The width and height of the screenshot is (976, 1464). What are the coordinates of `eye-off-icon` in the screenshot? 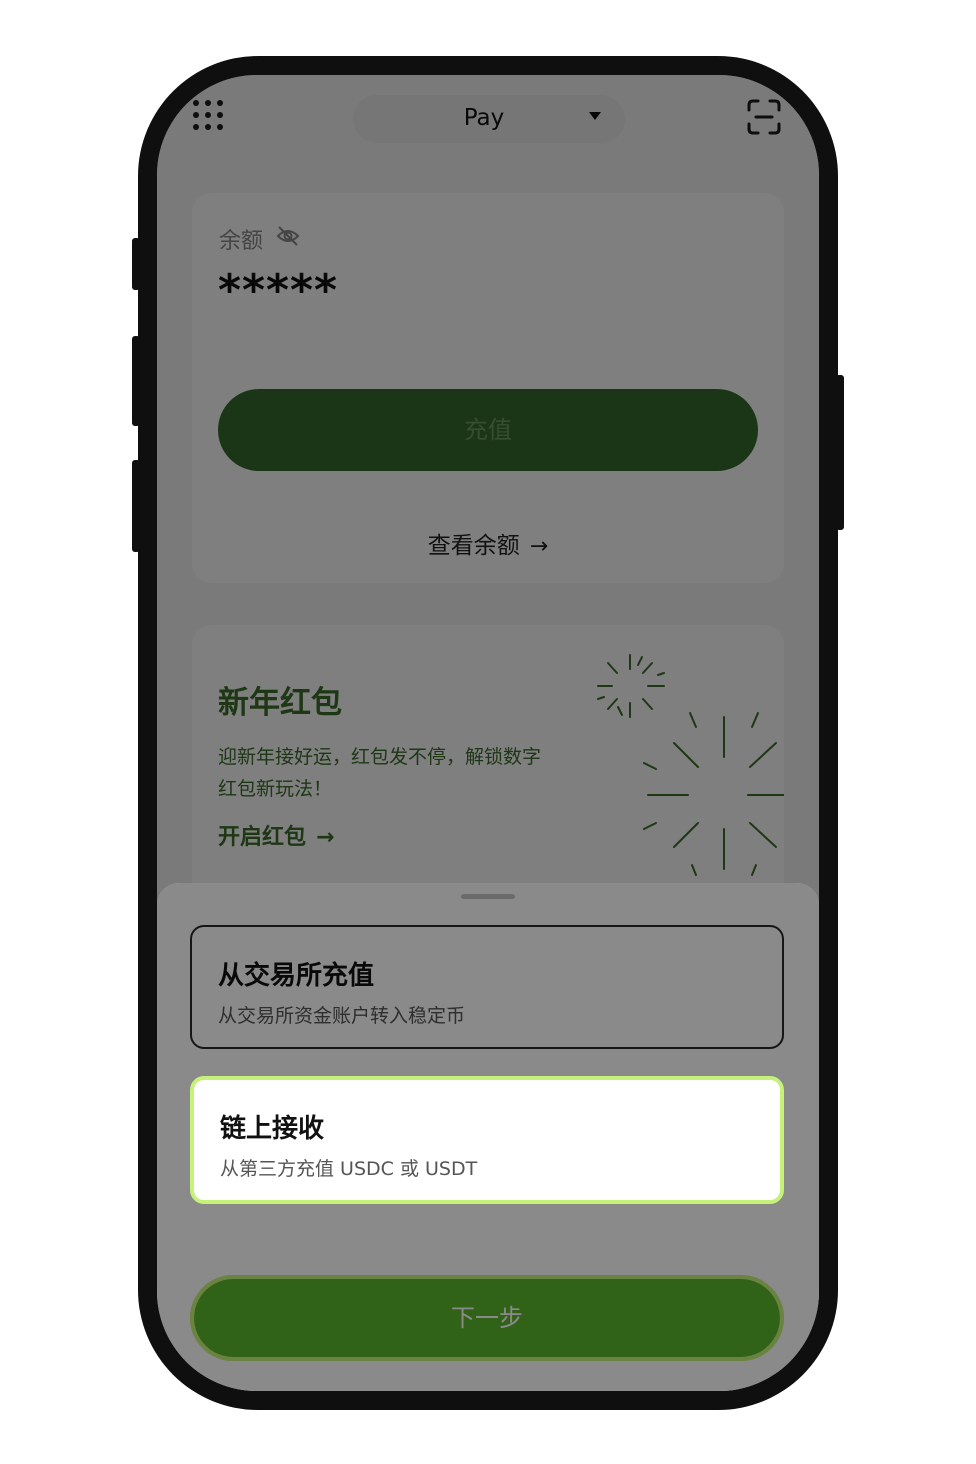 It's located at (288, 236).